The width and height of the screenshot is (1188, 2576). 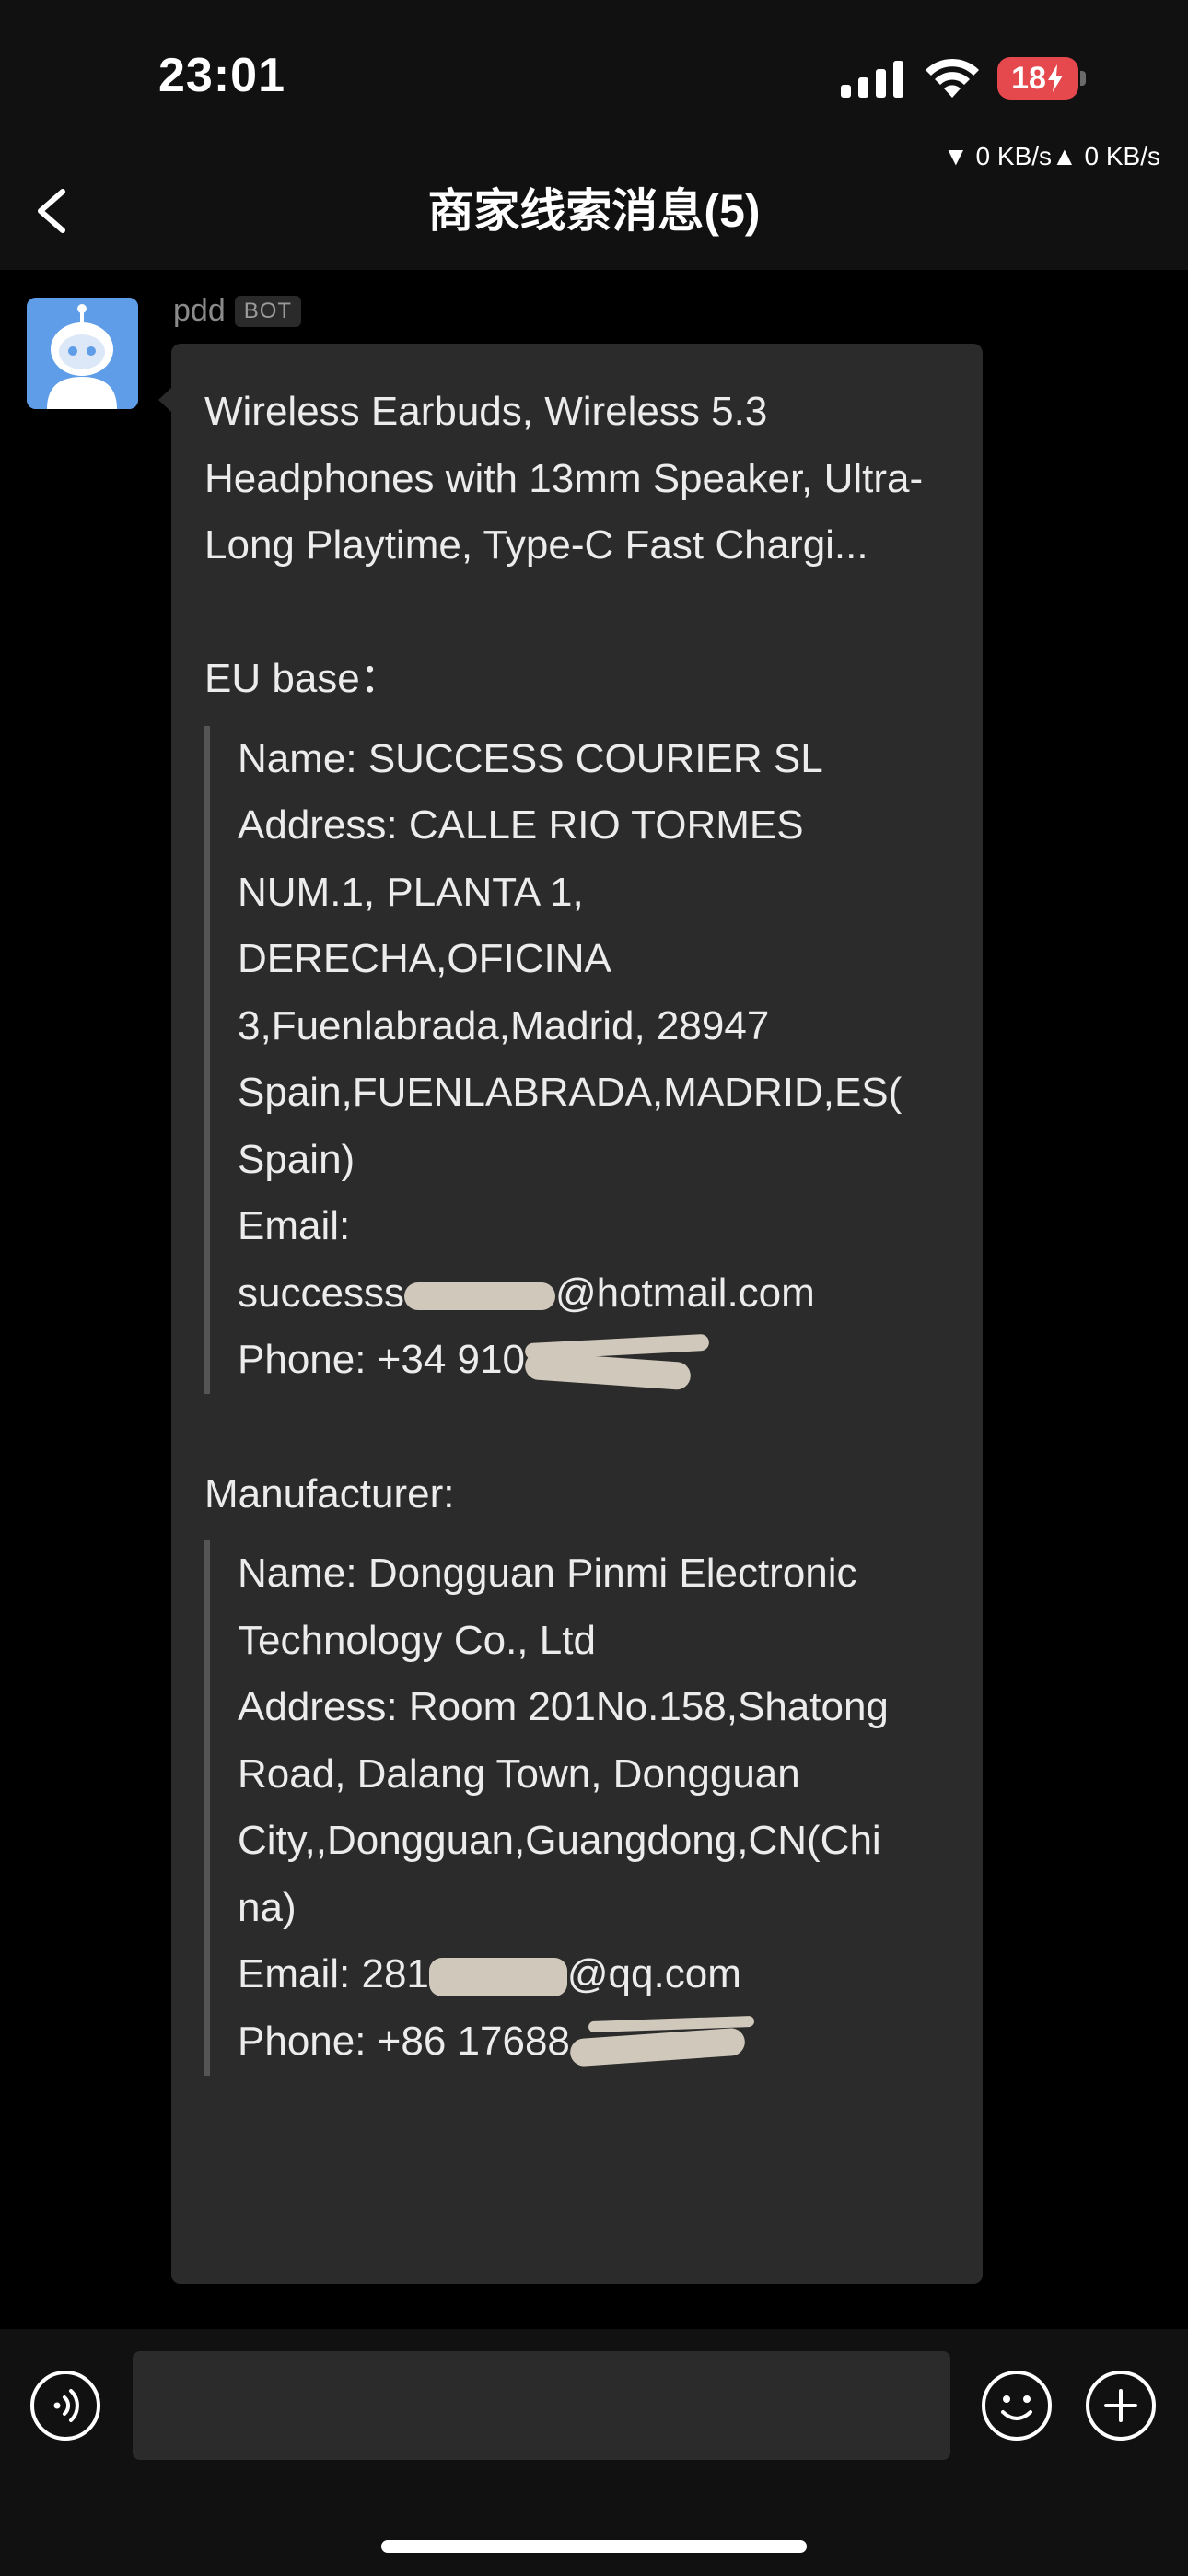 What do you see at coordinates (521, 825) in the screenshot?
I see `eu-address-line: Address: CALLE RIO TORMES` at bounding box center [521, 825].